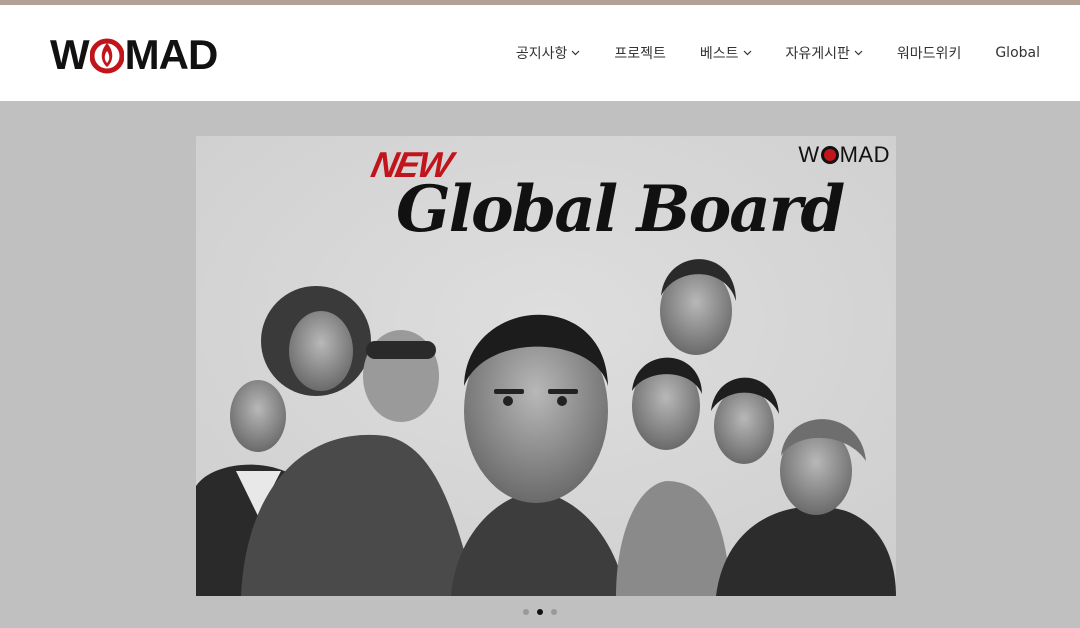 The width and height of the screenshot is (1080, 628). I want to click on slider-pagination, so click(540, 612).